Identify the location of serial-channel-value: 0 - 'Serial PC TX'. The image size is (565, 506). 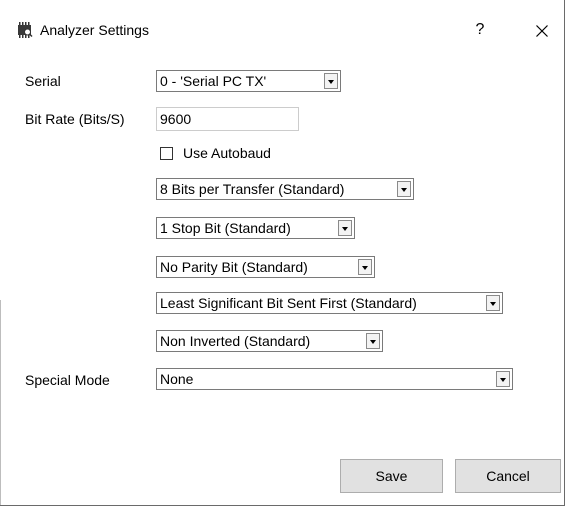
(213, 81).